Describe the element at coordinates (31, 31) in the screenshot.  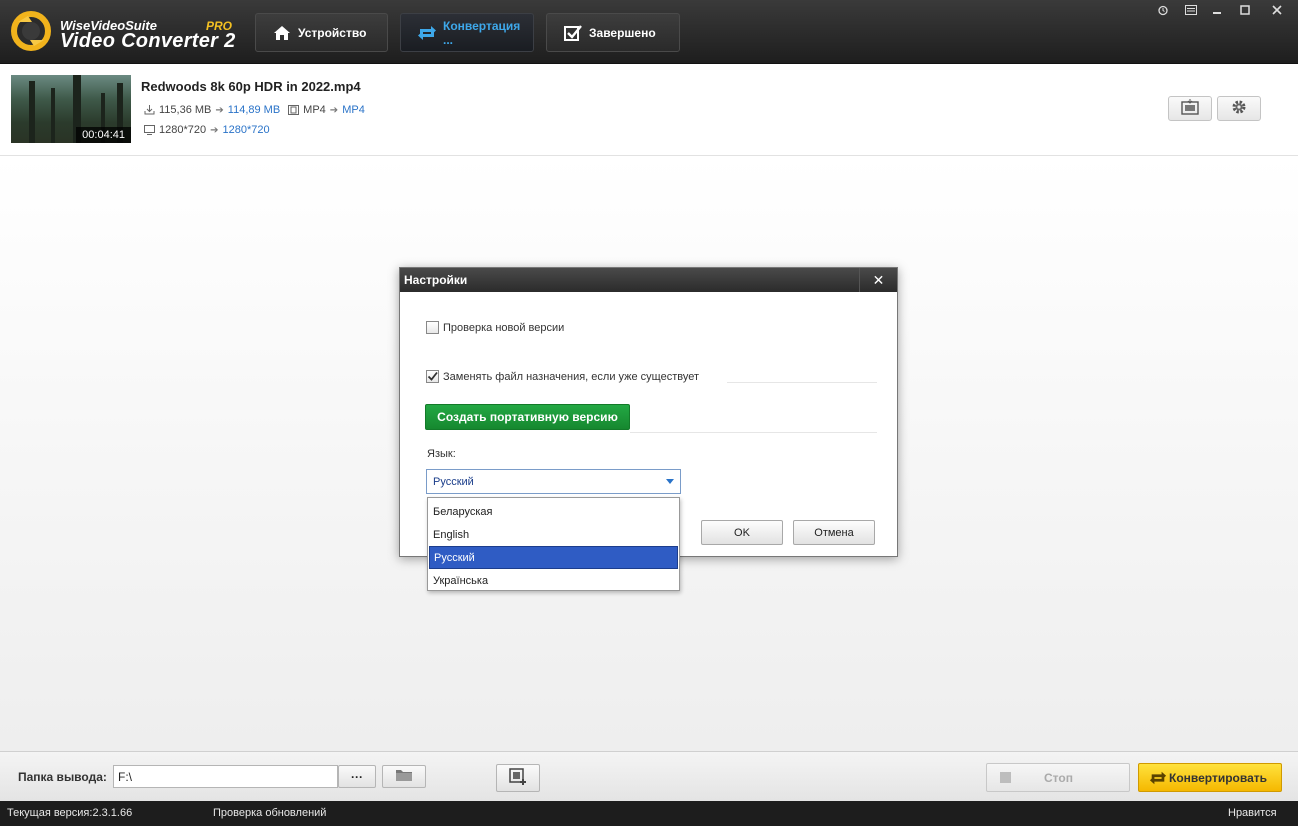
I see `app-logo-icon` at that location.